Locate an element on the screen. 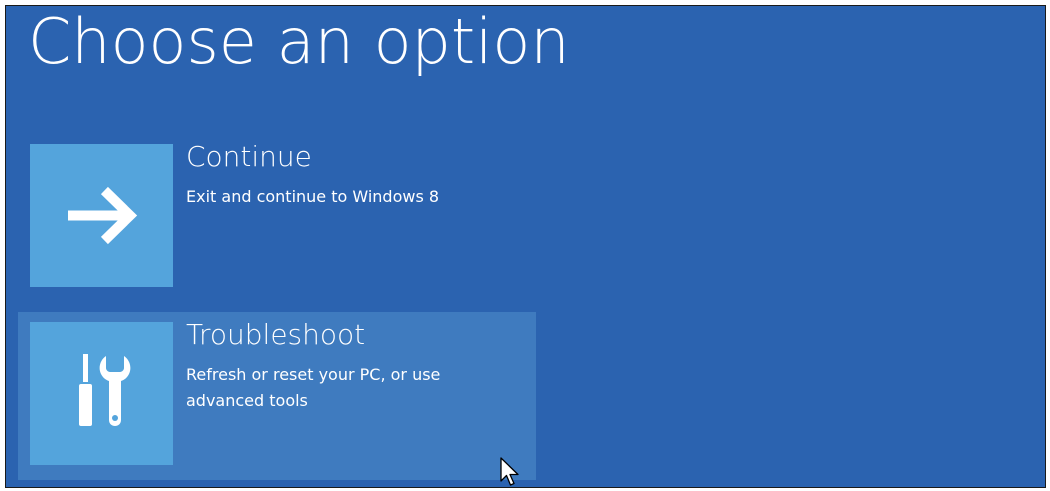 Image resolution: width=1050 pixels, height=491 pixels. troubleshoot-tile is located at coordinates (101, 393).